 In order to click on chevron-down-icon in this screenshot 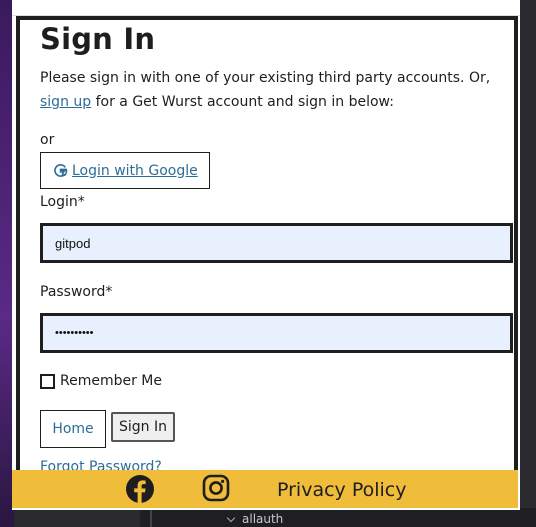, I will do `click(231, 518)`.